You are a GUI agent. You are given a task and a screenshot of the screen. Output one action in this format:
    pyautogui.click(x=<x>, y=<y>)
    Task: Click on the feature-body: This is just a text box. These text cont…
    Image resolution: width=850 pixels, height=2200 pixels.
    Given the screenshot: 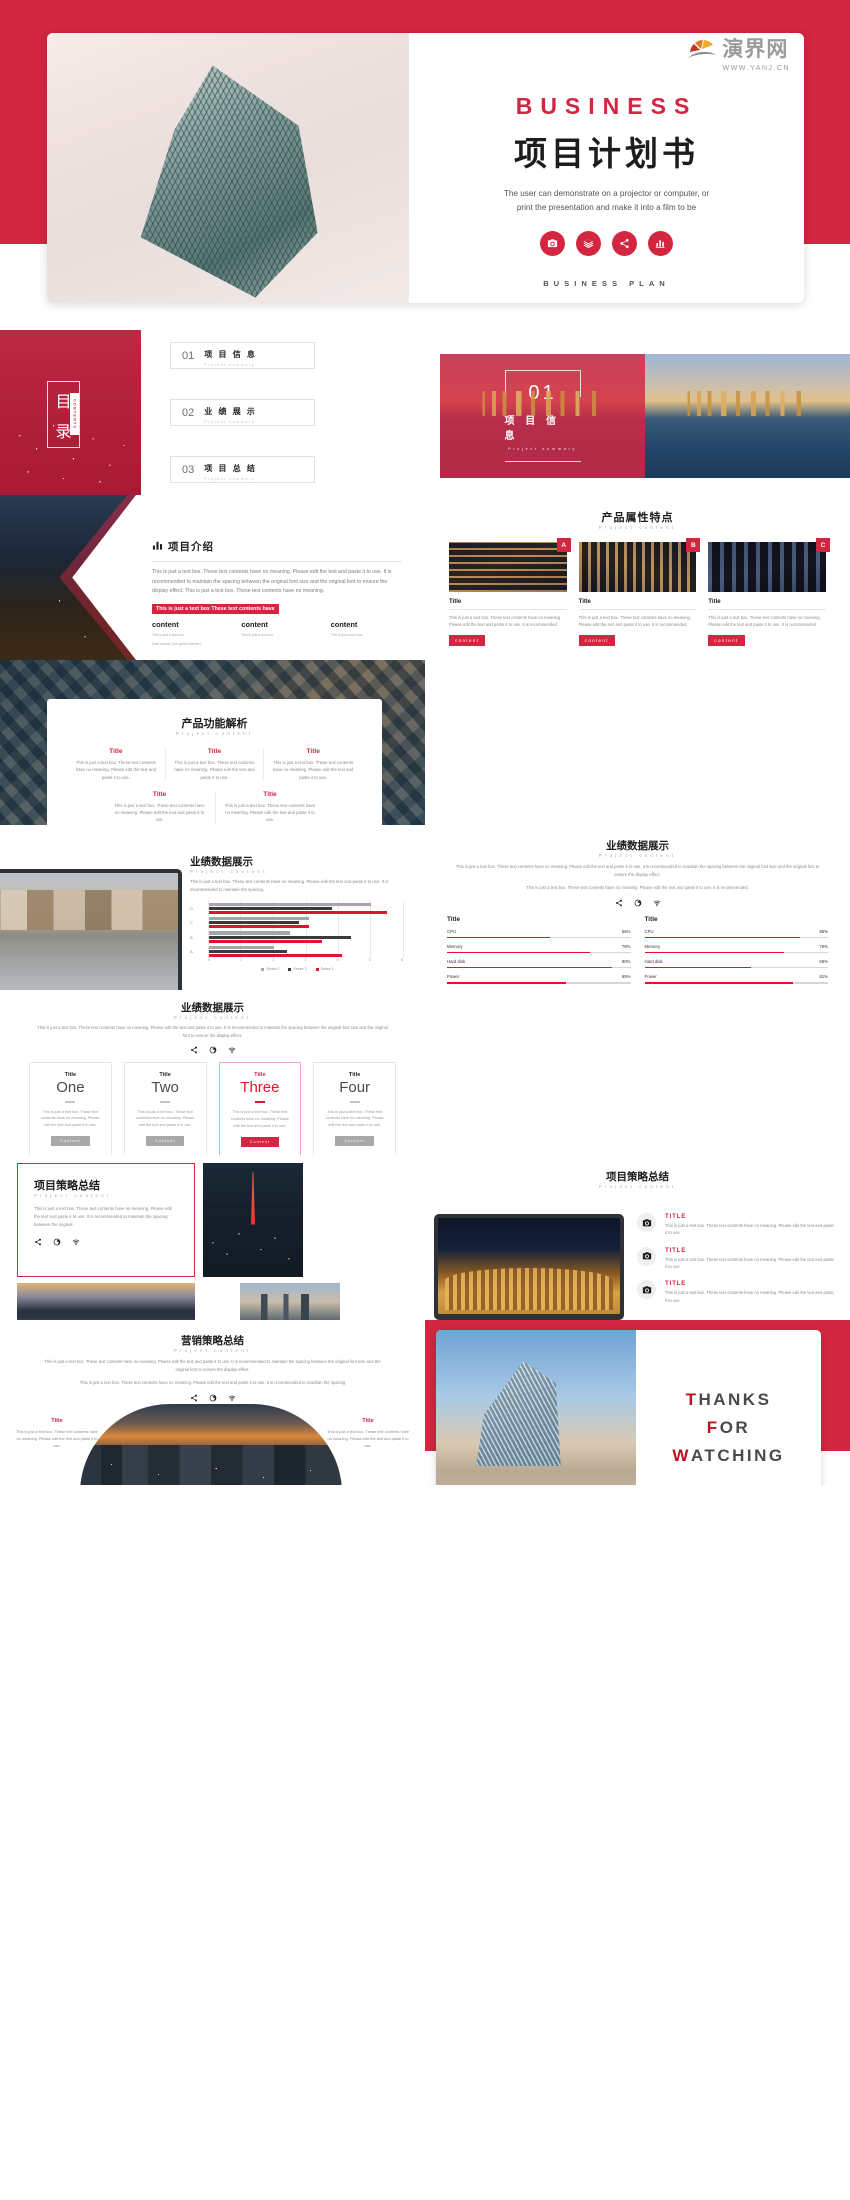 What is the action you would take?
    pyautogui.click(x=505, y=621)
    